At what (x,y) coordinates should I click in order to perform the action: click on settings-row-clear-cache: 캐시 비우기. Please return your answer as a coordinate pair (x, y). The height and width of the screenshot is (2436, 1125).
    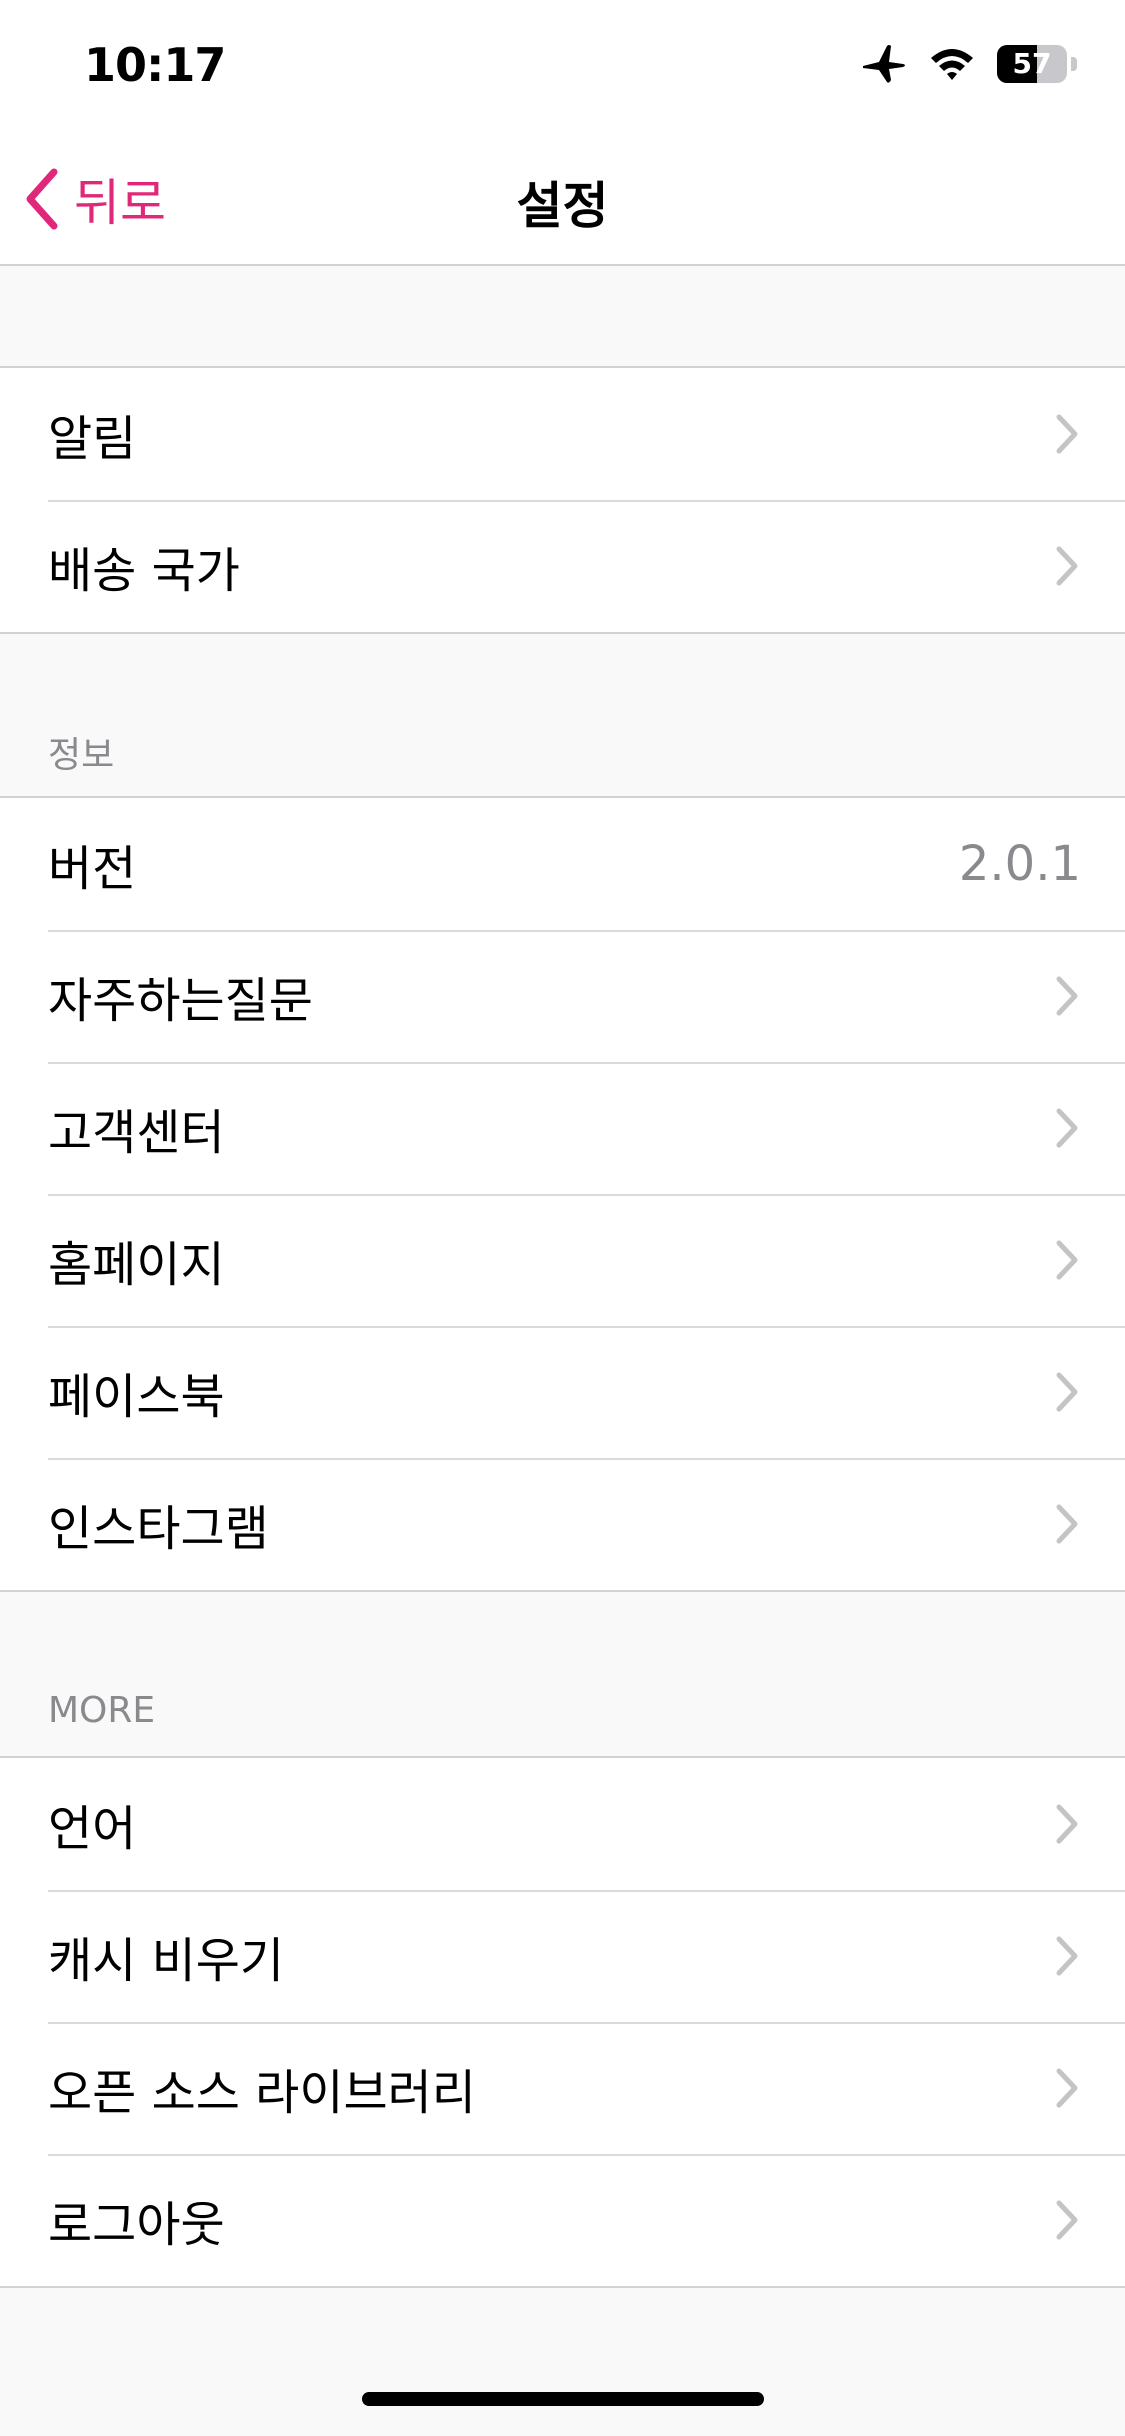
    Looking at the image, I should click on (562, 1956).